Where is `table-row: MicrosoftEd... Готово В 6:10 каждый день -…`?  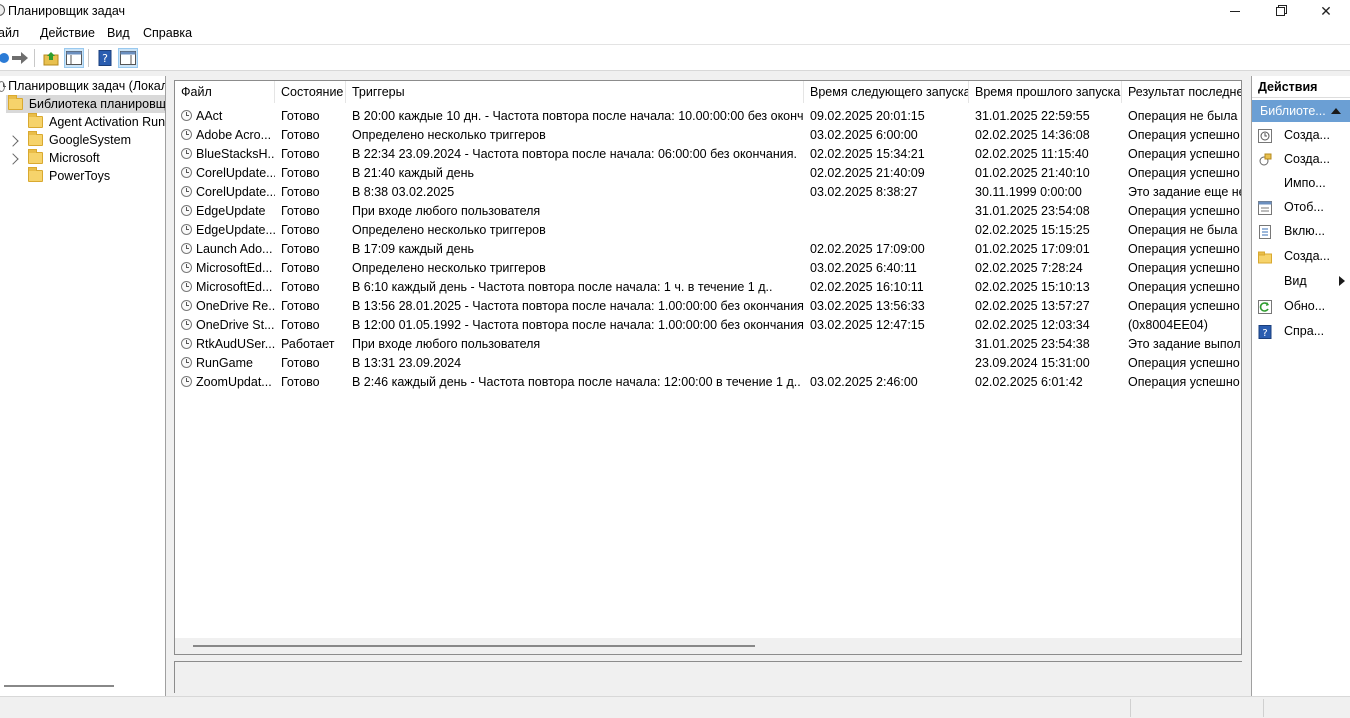
table-row: MicrosoftEd... Готово В 6:10 каждый день -… is located at coordinates (708, 287).